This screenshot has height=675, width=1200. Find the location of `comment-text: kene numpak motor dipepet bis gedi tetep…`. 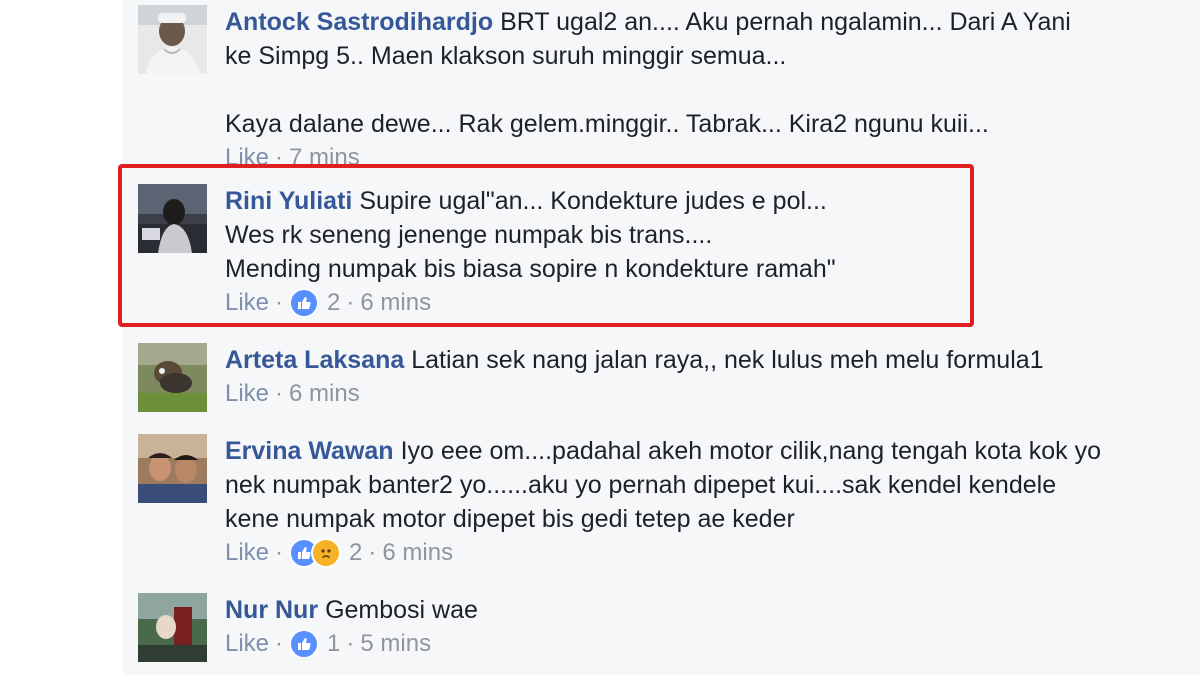

comment-text: kene numpak motor dipepet bis gedi tetep… is located at coordinates (510, 519).